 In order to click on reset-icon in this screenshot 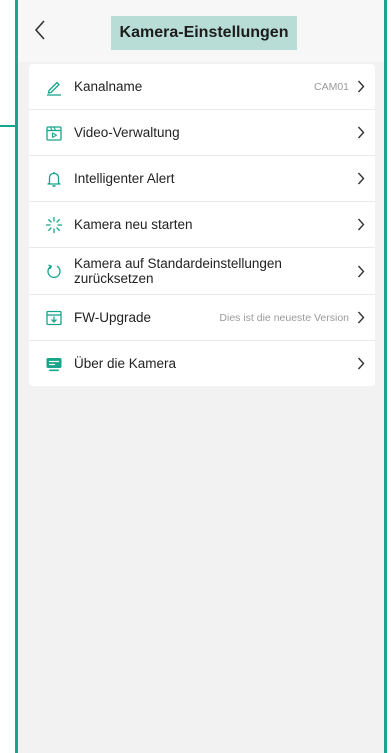, I will do `click(54, 271)`.